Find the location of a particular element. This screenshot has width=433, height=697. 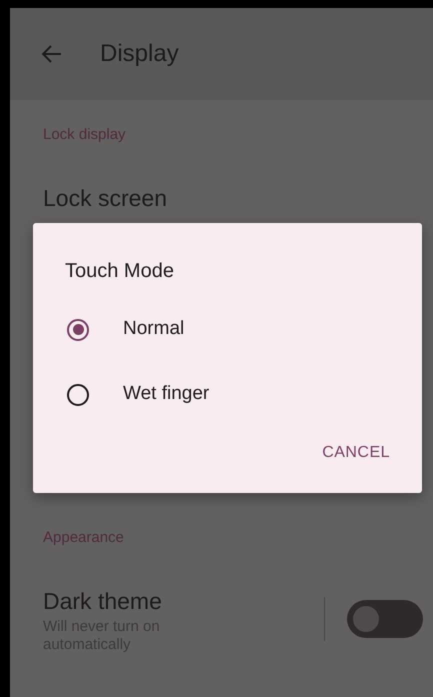

dialog-title: Touch Mode is located at coordinates (120, 271).